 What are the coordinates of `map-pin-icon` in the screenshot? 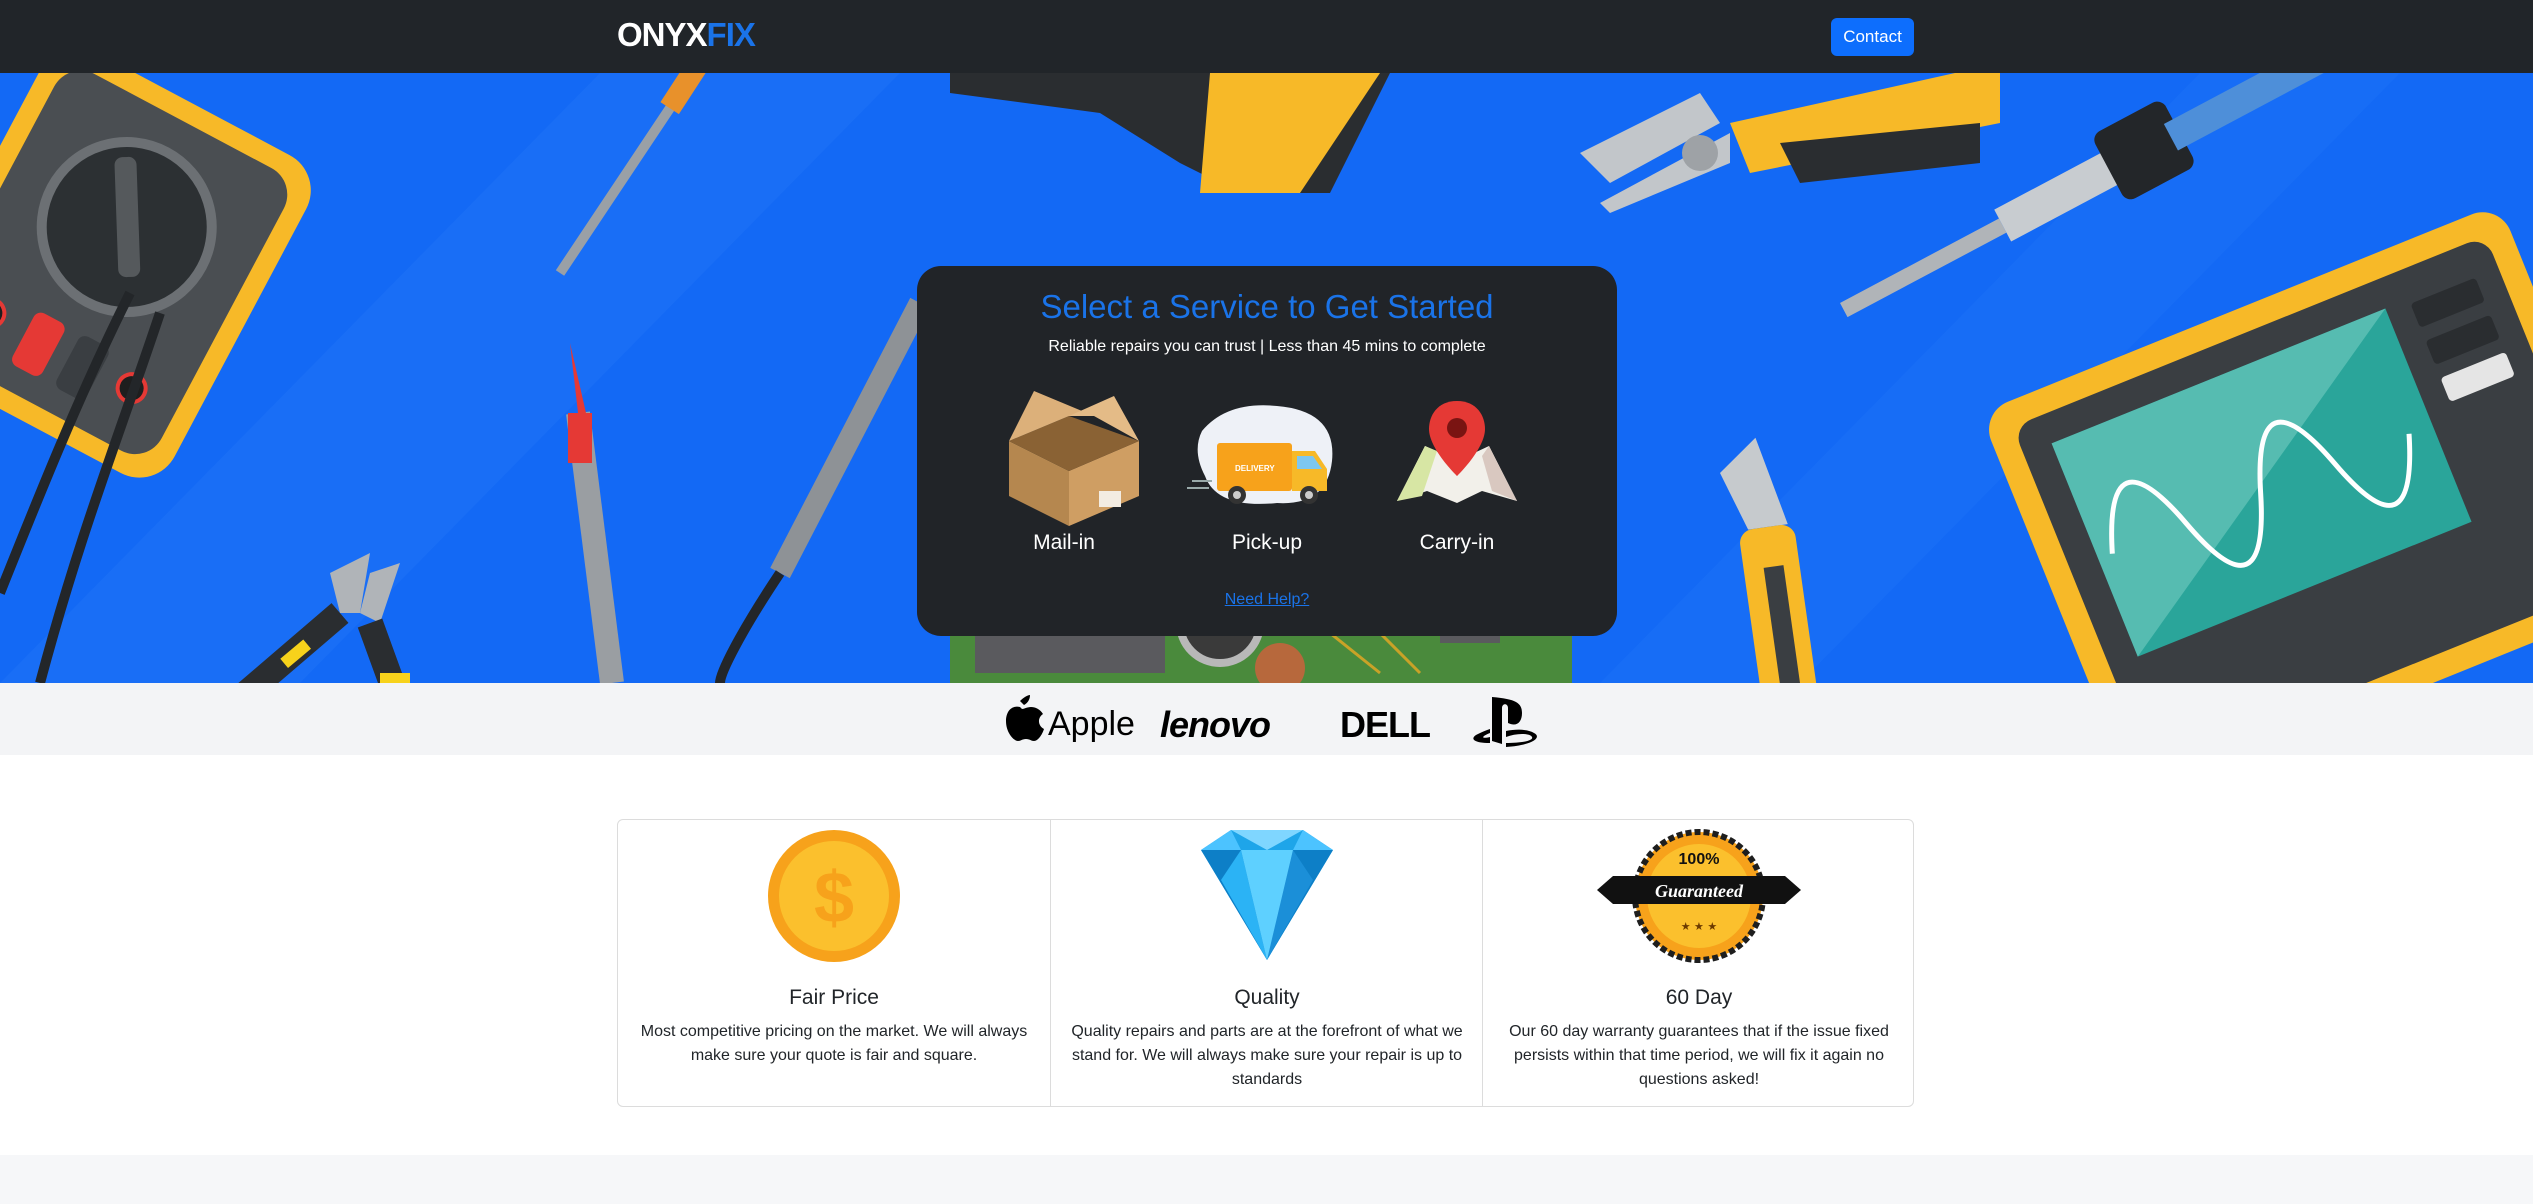 It's located at (1457, 452).